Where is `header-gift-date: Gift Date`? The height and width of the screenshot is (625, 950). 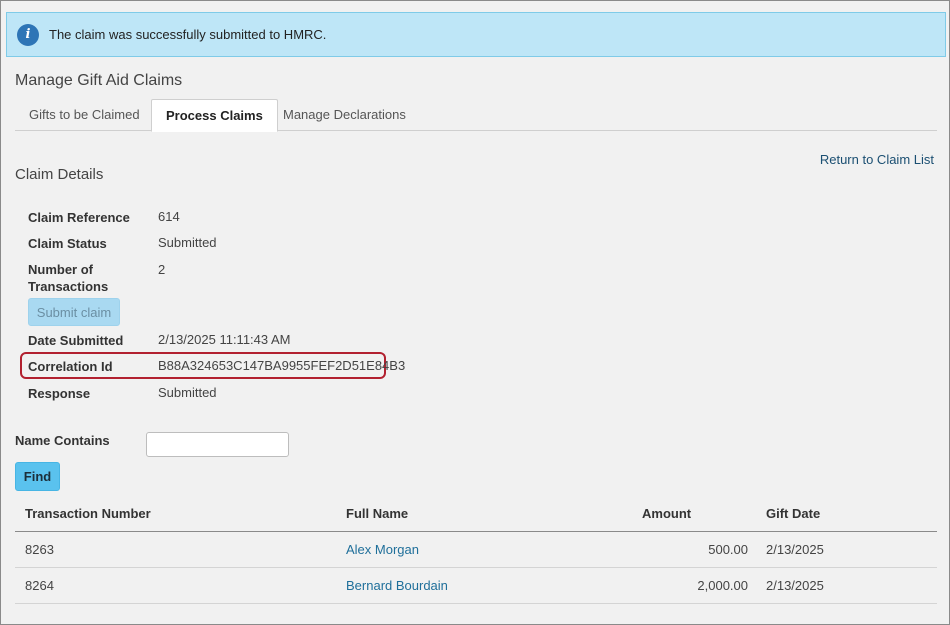
header-gift-date: Gift Date is located at coordinates (793, 513).